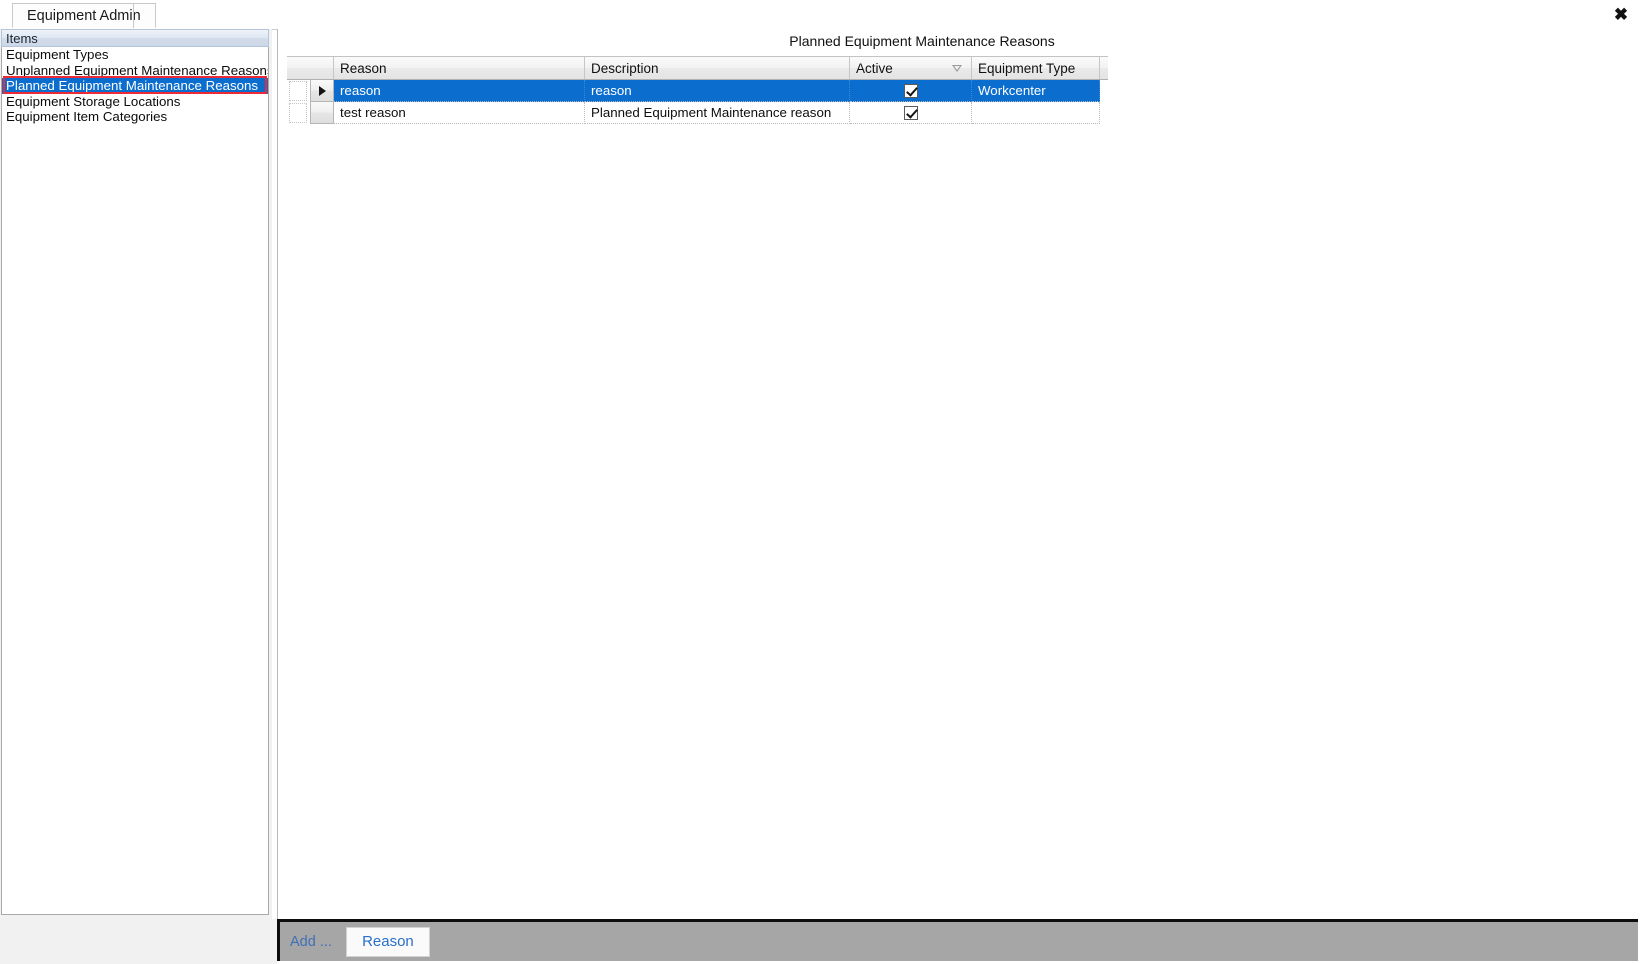  What do you see at coordinates (459, 113) in the screenshot?
I see `cell-reason: test reason` at bounding box center [459, 113].